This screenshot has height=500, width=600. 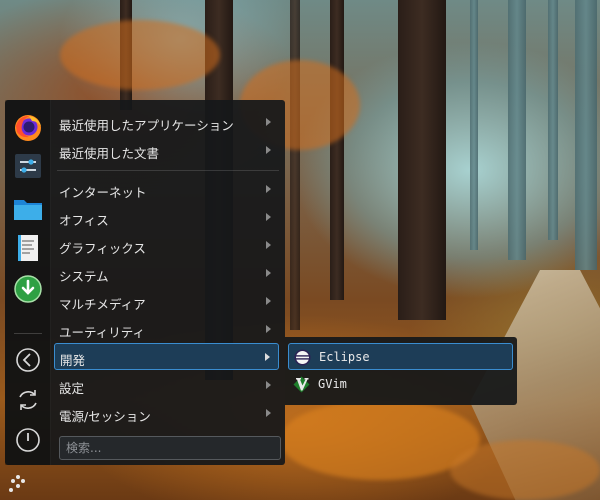 I want to click on logout-icon, so click(x=28, y=360).